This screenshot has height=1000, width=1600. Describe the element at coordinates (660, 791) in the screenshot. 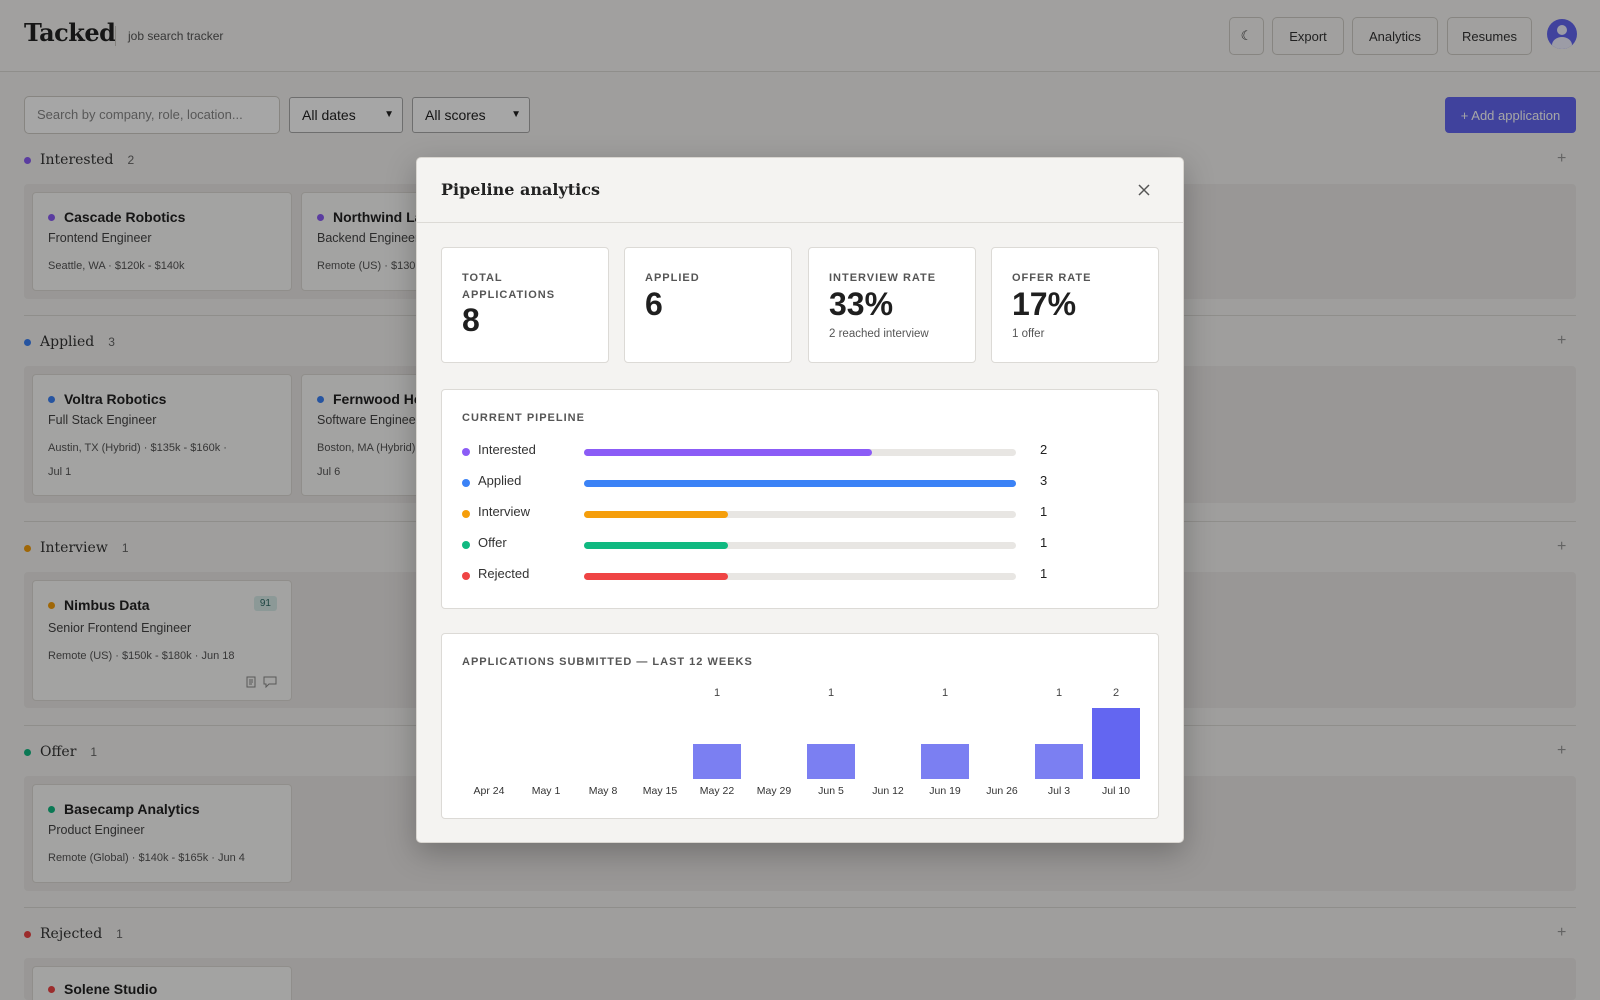

I see `x-tick-label: May 15` at that location.